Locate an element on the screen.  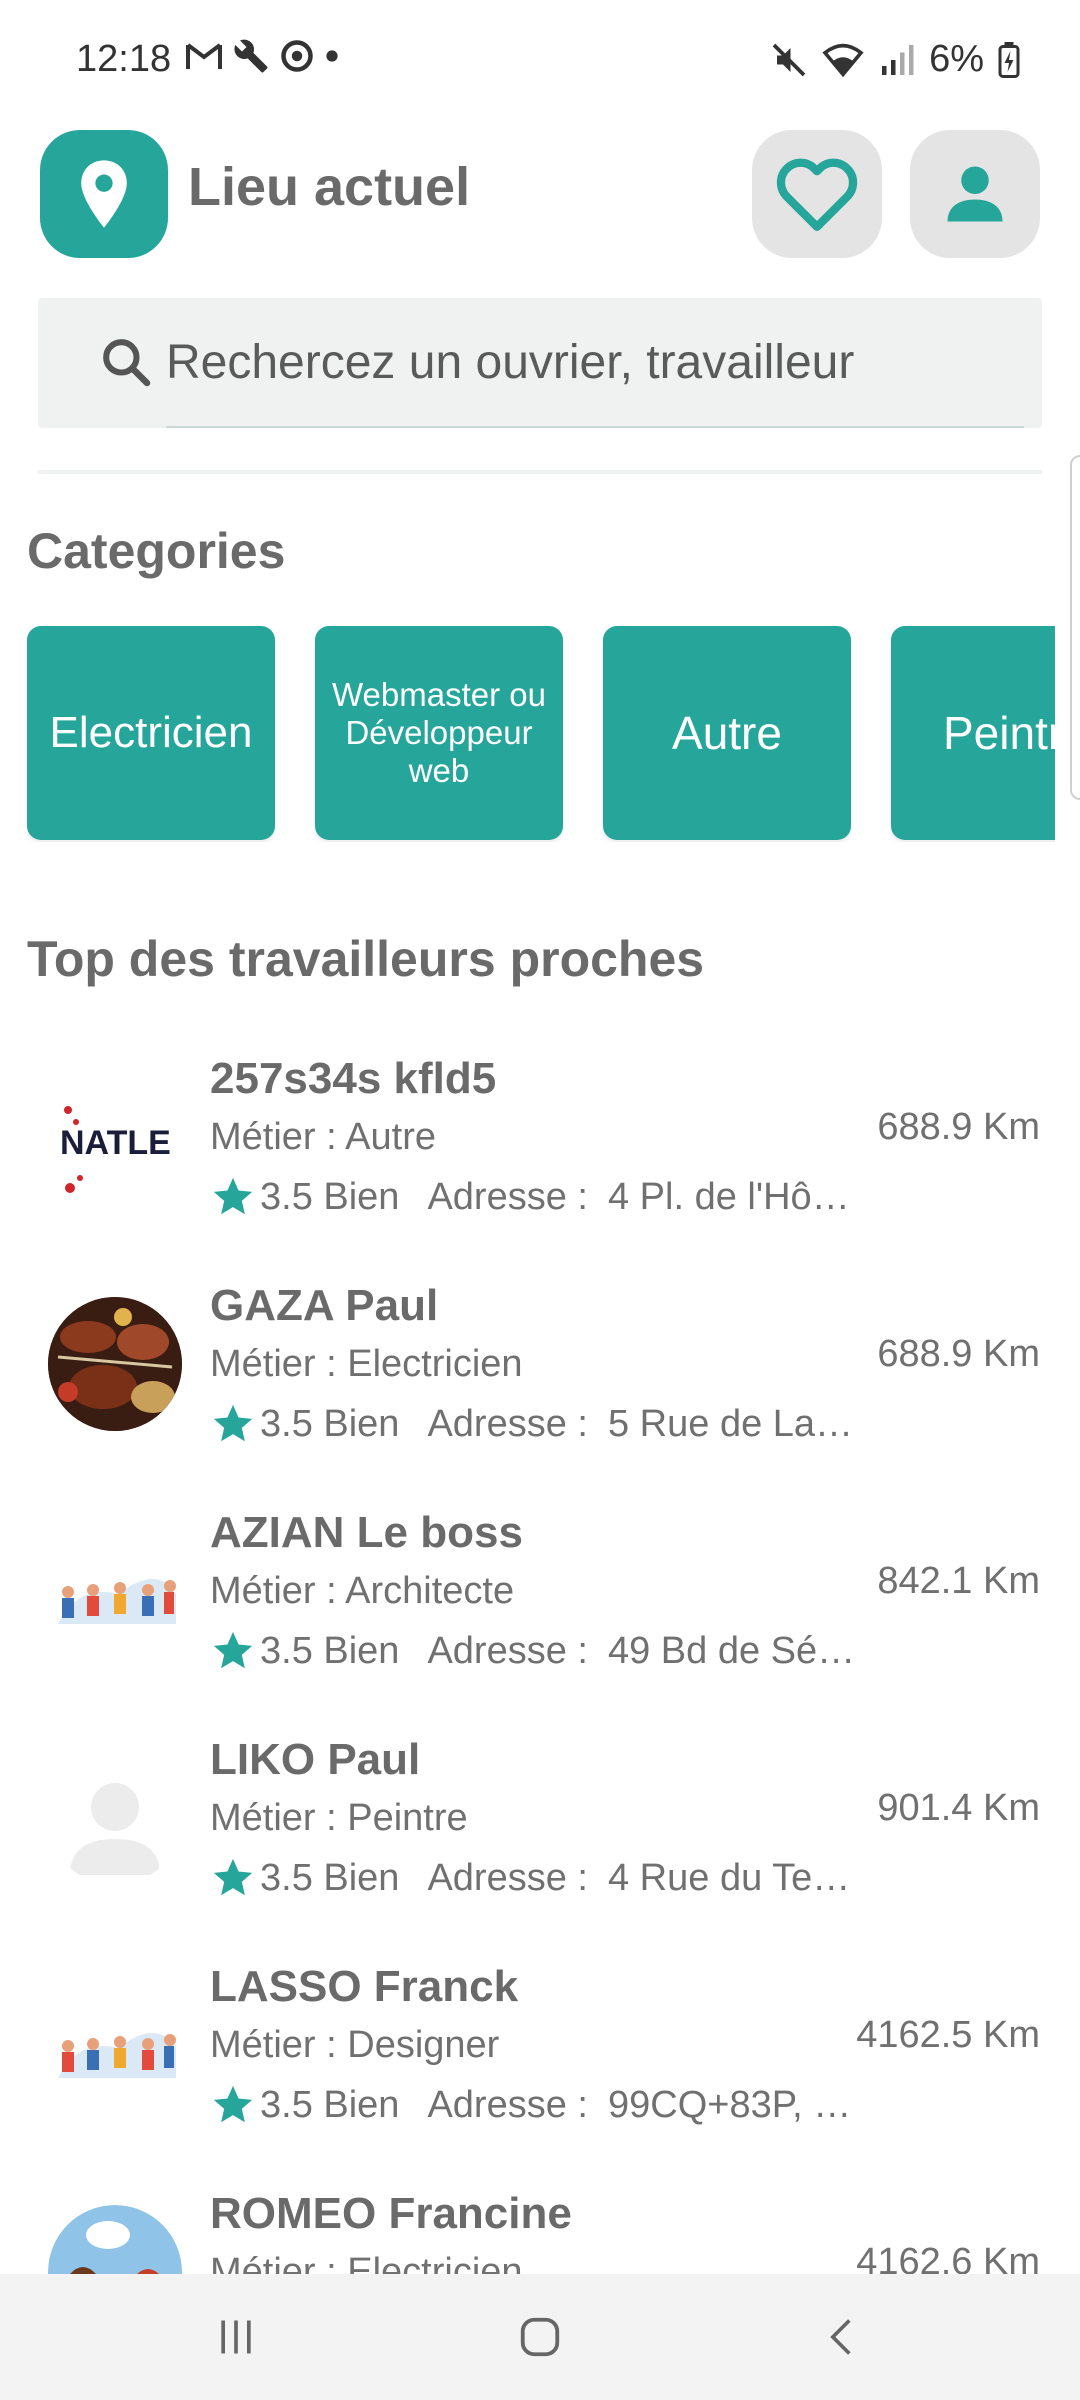
location-button is located at coordinates (104, 194).